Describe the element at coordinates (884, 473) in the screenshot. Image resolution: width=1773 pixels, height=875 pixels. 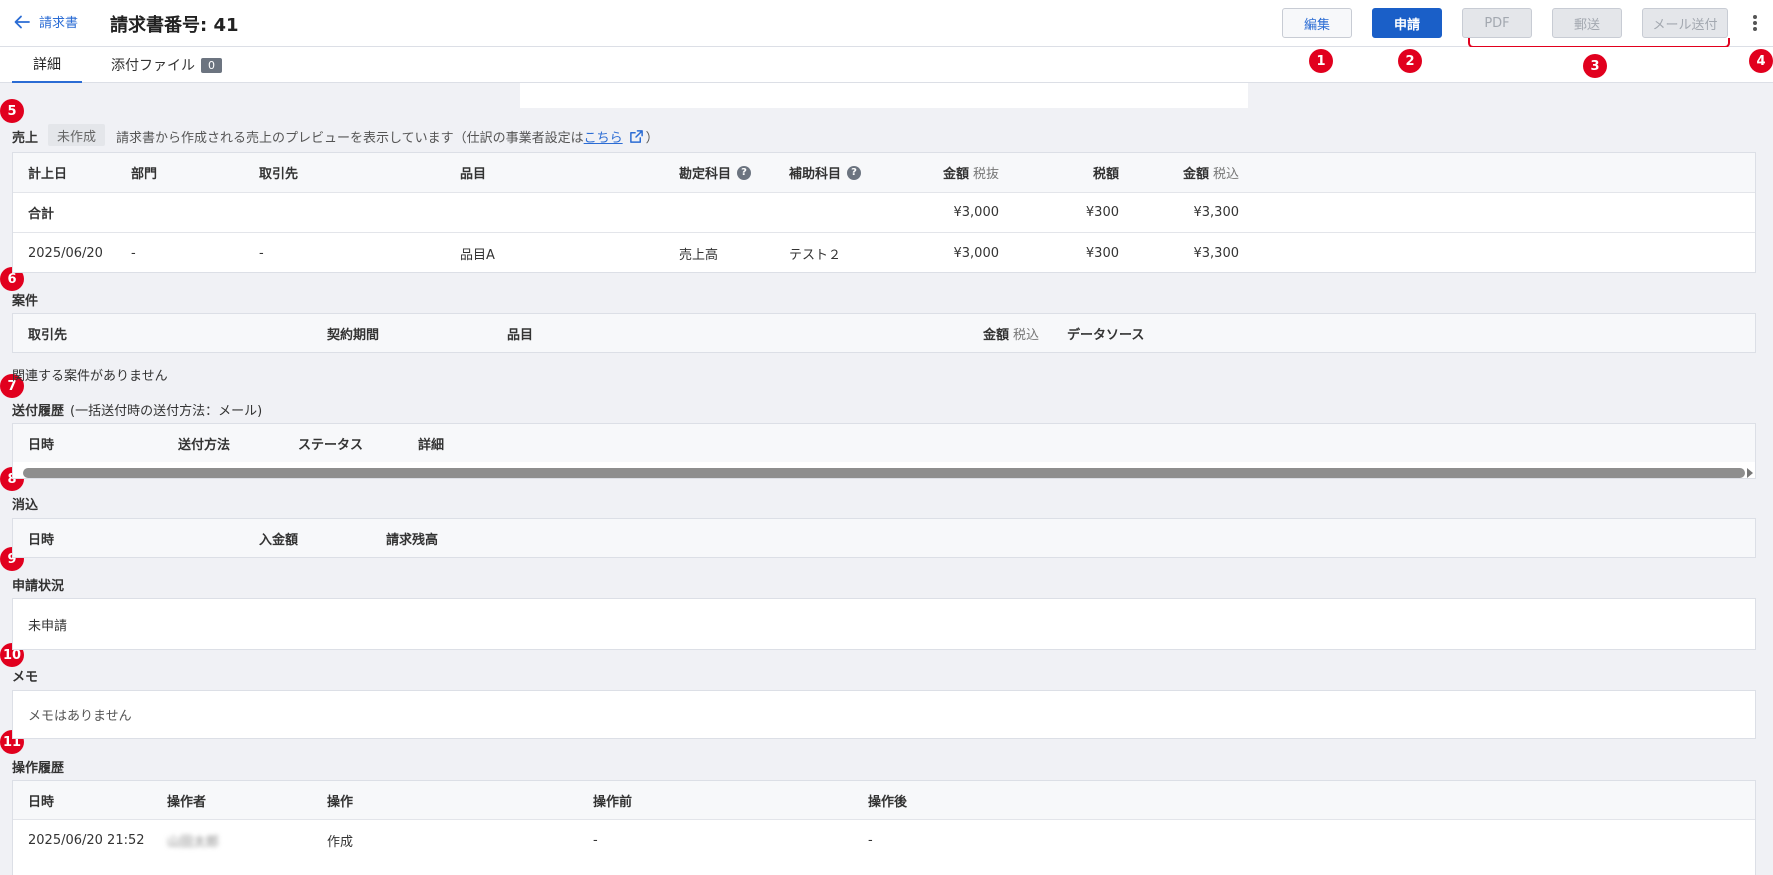
I see `horizontal-scrollbar` at that location.